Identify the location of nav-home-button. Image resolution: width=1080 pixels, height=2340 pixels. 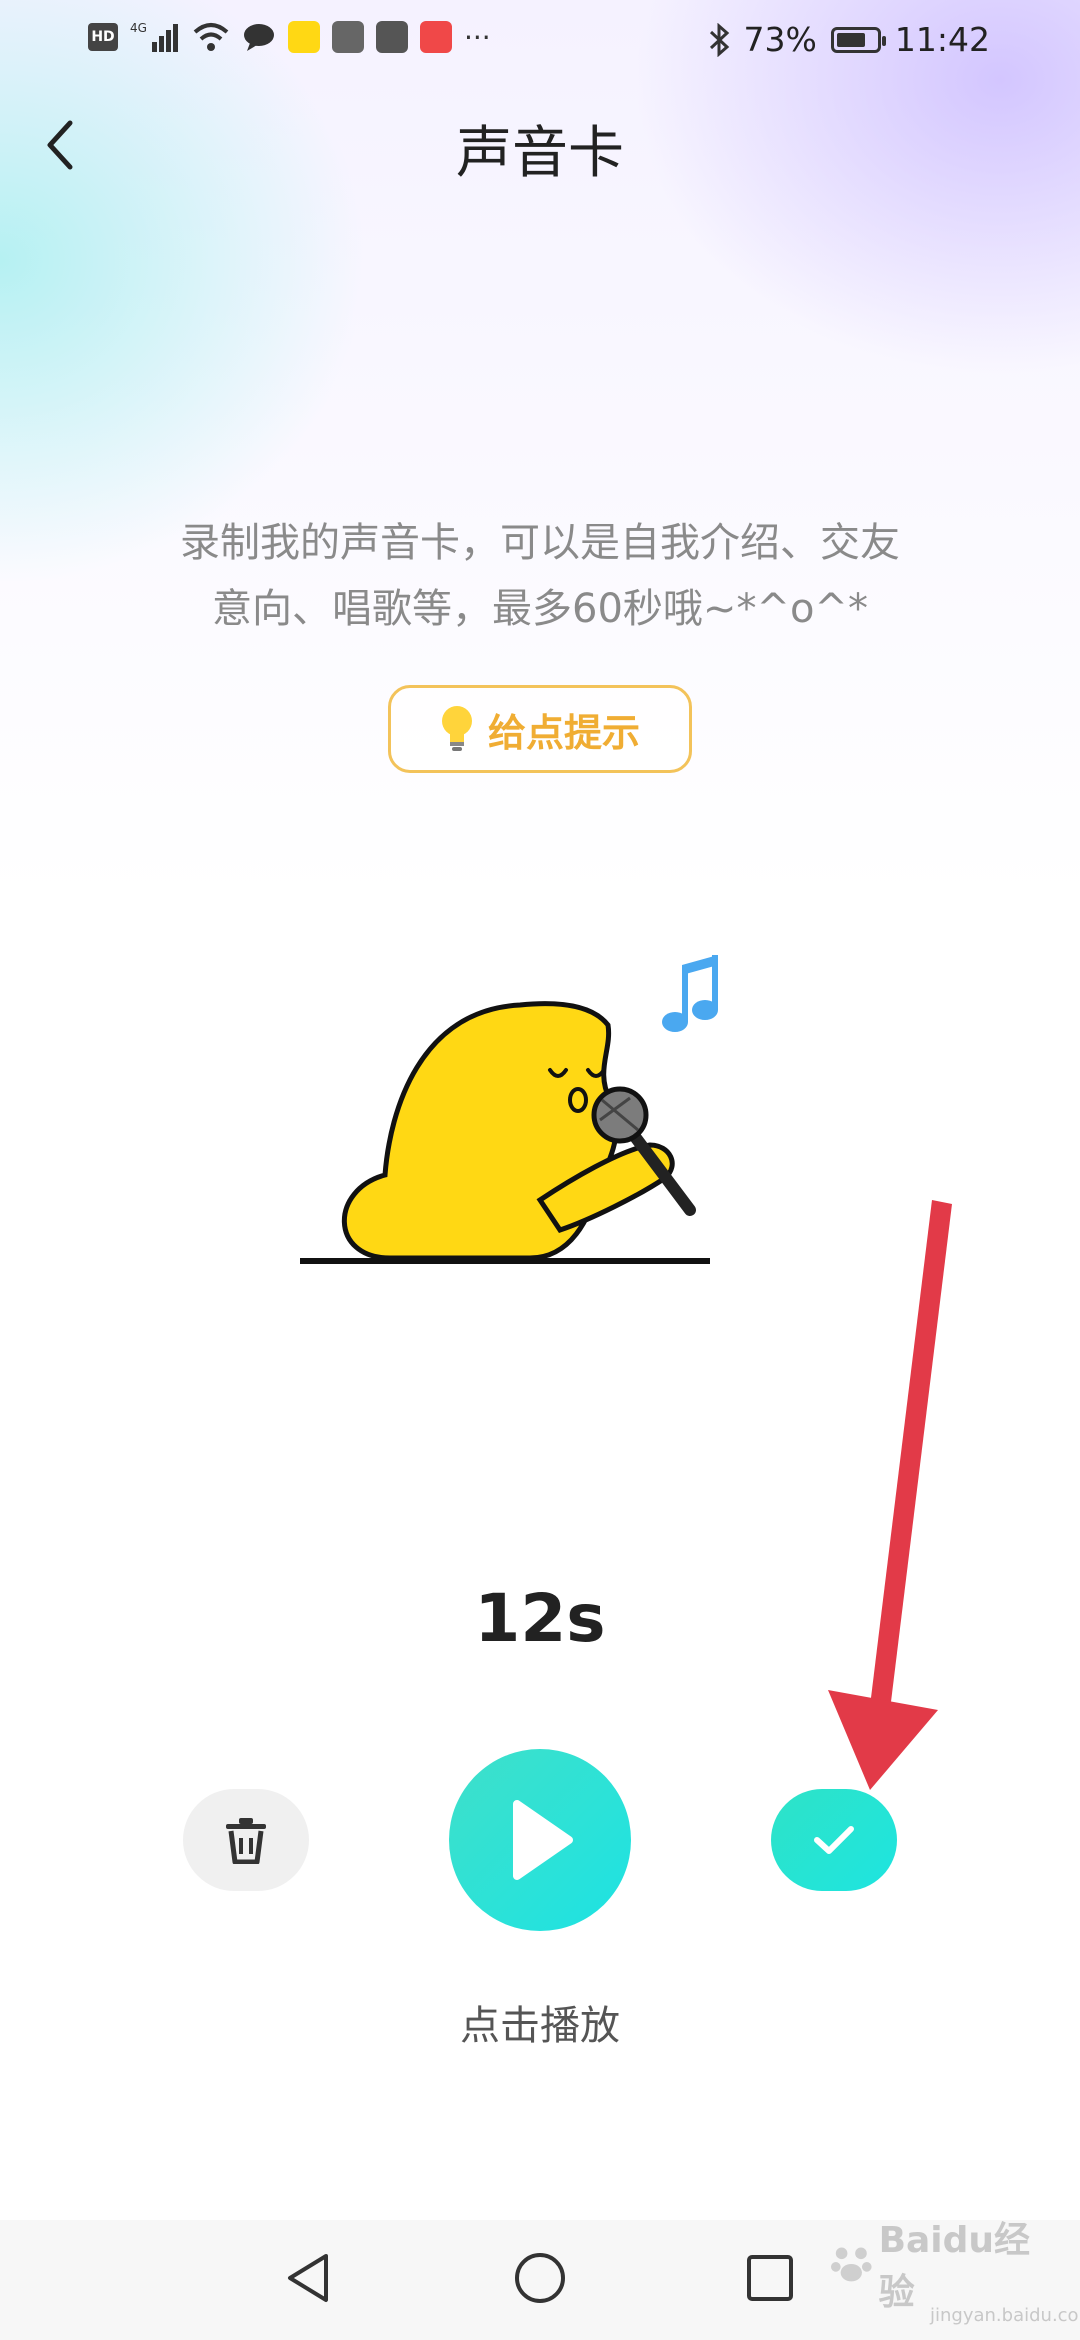
(540, 2278).